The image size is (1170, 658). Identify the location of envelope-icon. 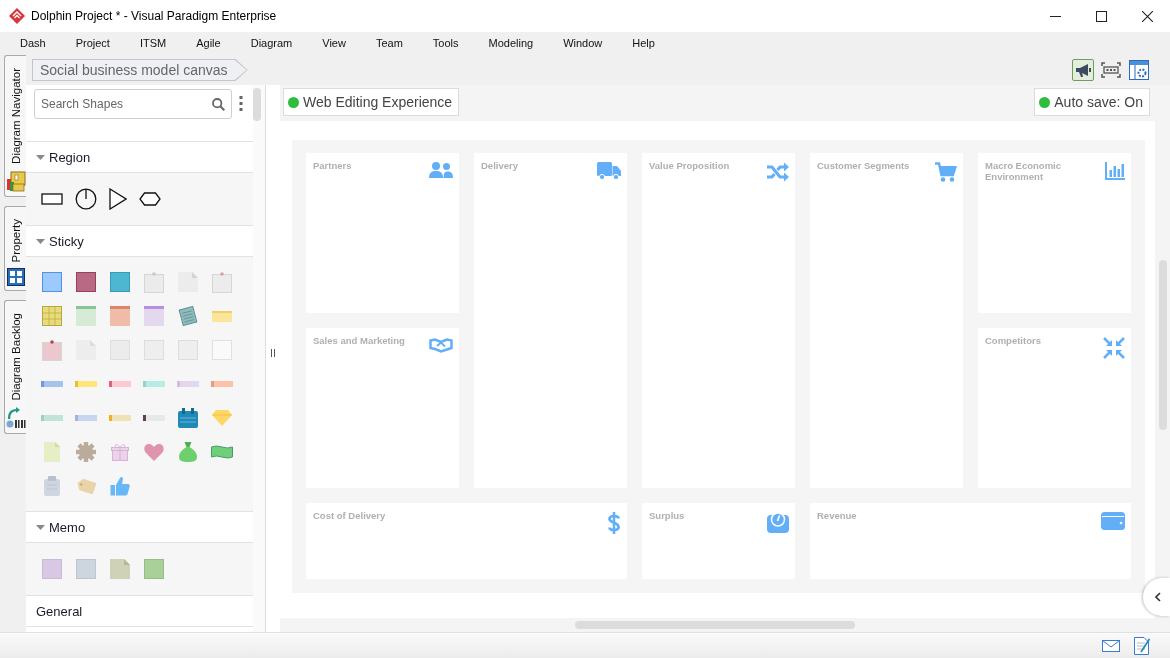
(1111, 645).